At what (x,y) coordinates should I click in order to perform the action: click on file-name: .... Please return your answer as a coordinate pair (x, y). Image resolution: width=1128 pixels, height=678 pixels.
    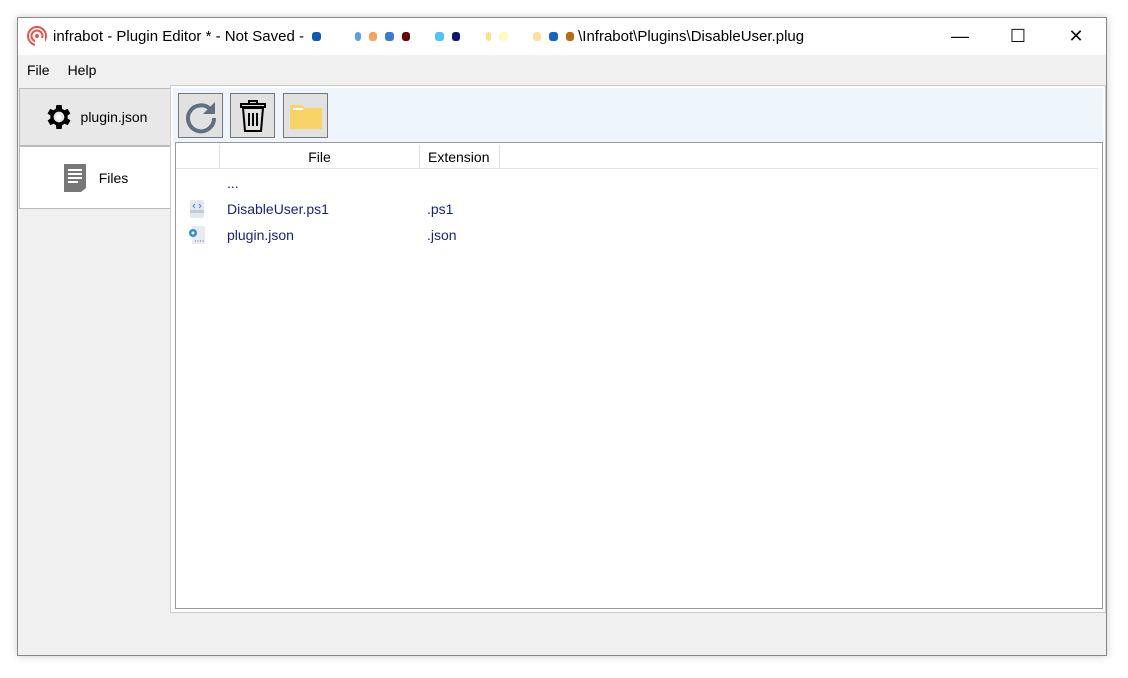
    Looking at the image, I should click on (233, 183).